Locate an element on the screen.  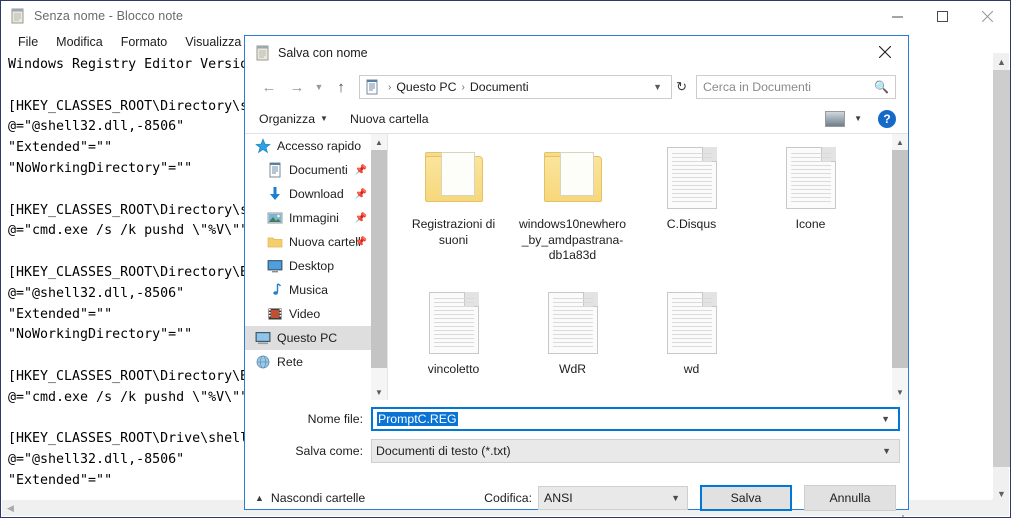
menu-formato: Formato is located at coordinates (144, 42).